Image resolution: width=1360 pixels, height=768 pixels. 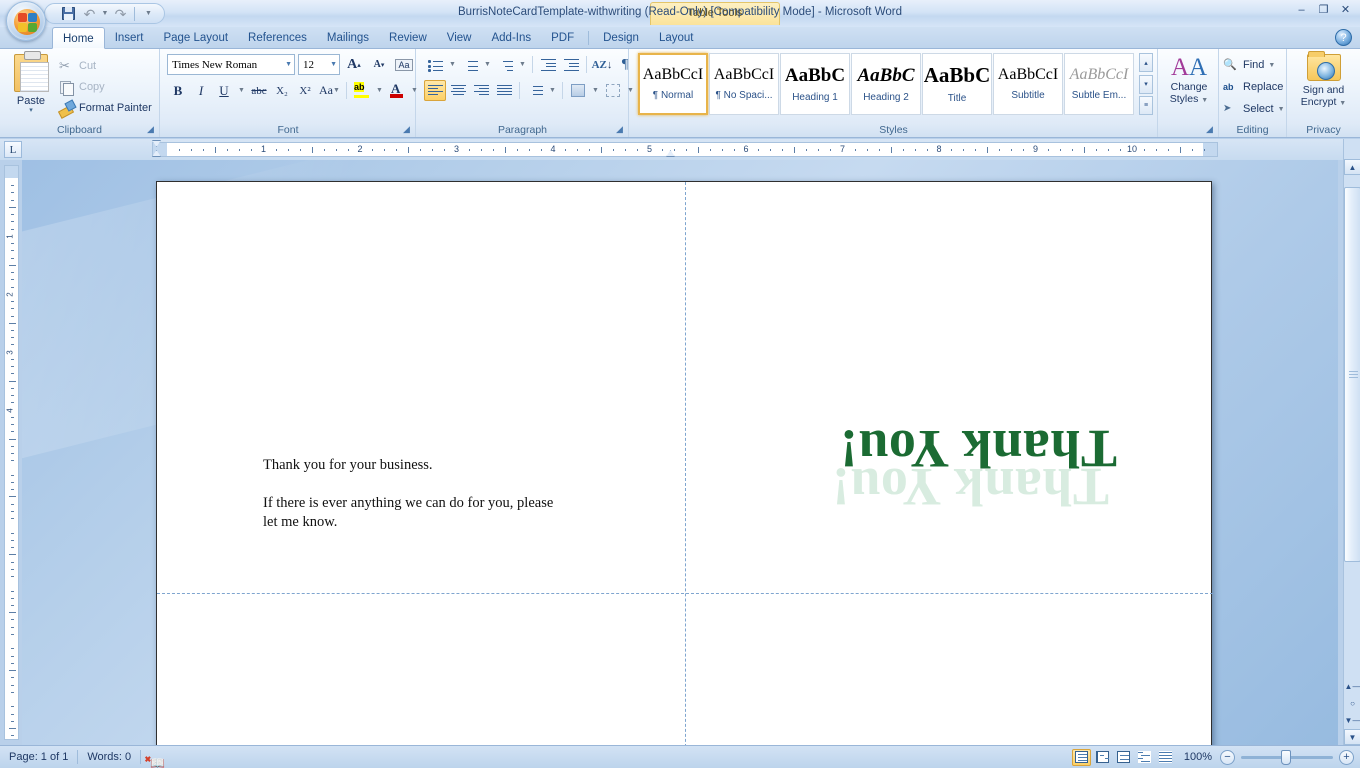 What do you see at coordinates (1123, 757) in the screenshot?
I see `view-web-layout-button` at bounding box center [1123, 757].